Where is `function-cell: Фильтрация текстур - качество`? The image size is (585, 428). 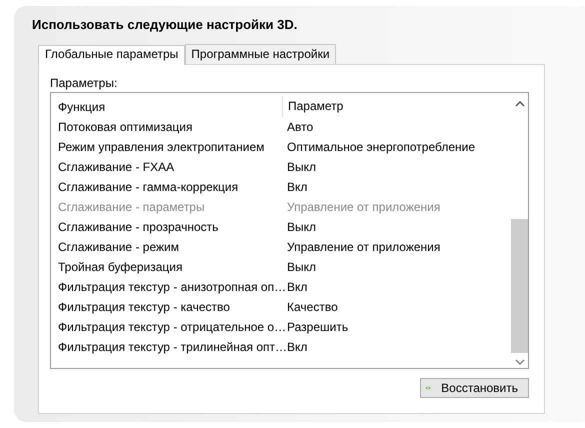
function-cell: Фильтрация текстур - качество is located at coordinates (166, 307).